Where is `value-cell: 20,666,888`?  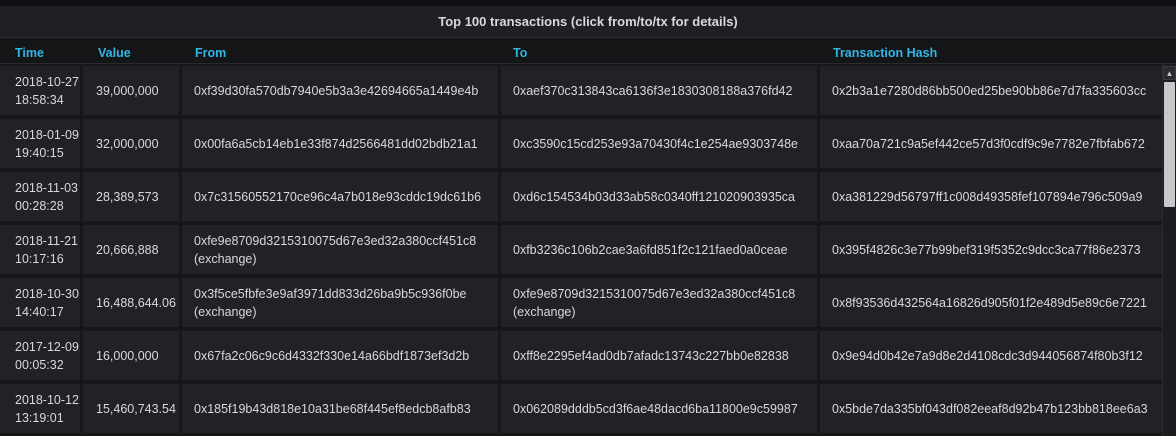 value-cell: 20,666,888 is located at coordinates (131, 249).